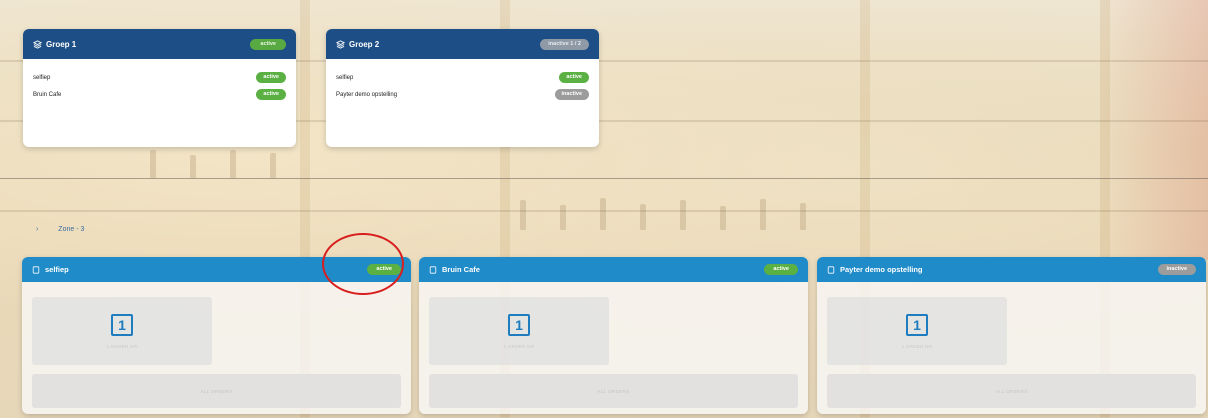 This screenshot has height=418, width=1208. I want to click on terminal-title: selfiep, so click(57, 269).